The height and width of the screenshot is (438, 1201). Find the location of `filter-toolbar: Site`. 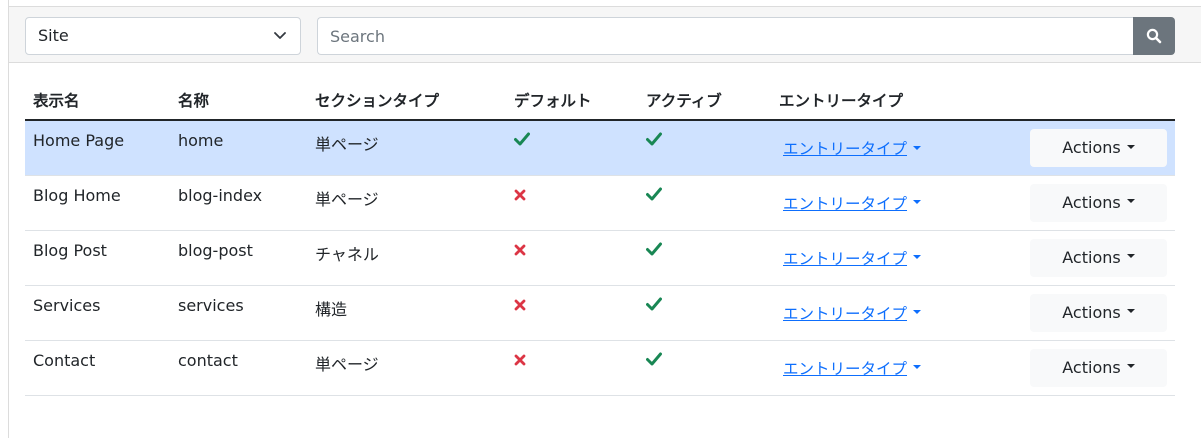

filter-toolbar: Site is located at coordinates (605, 34).